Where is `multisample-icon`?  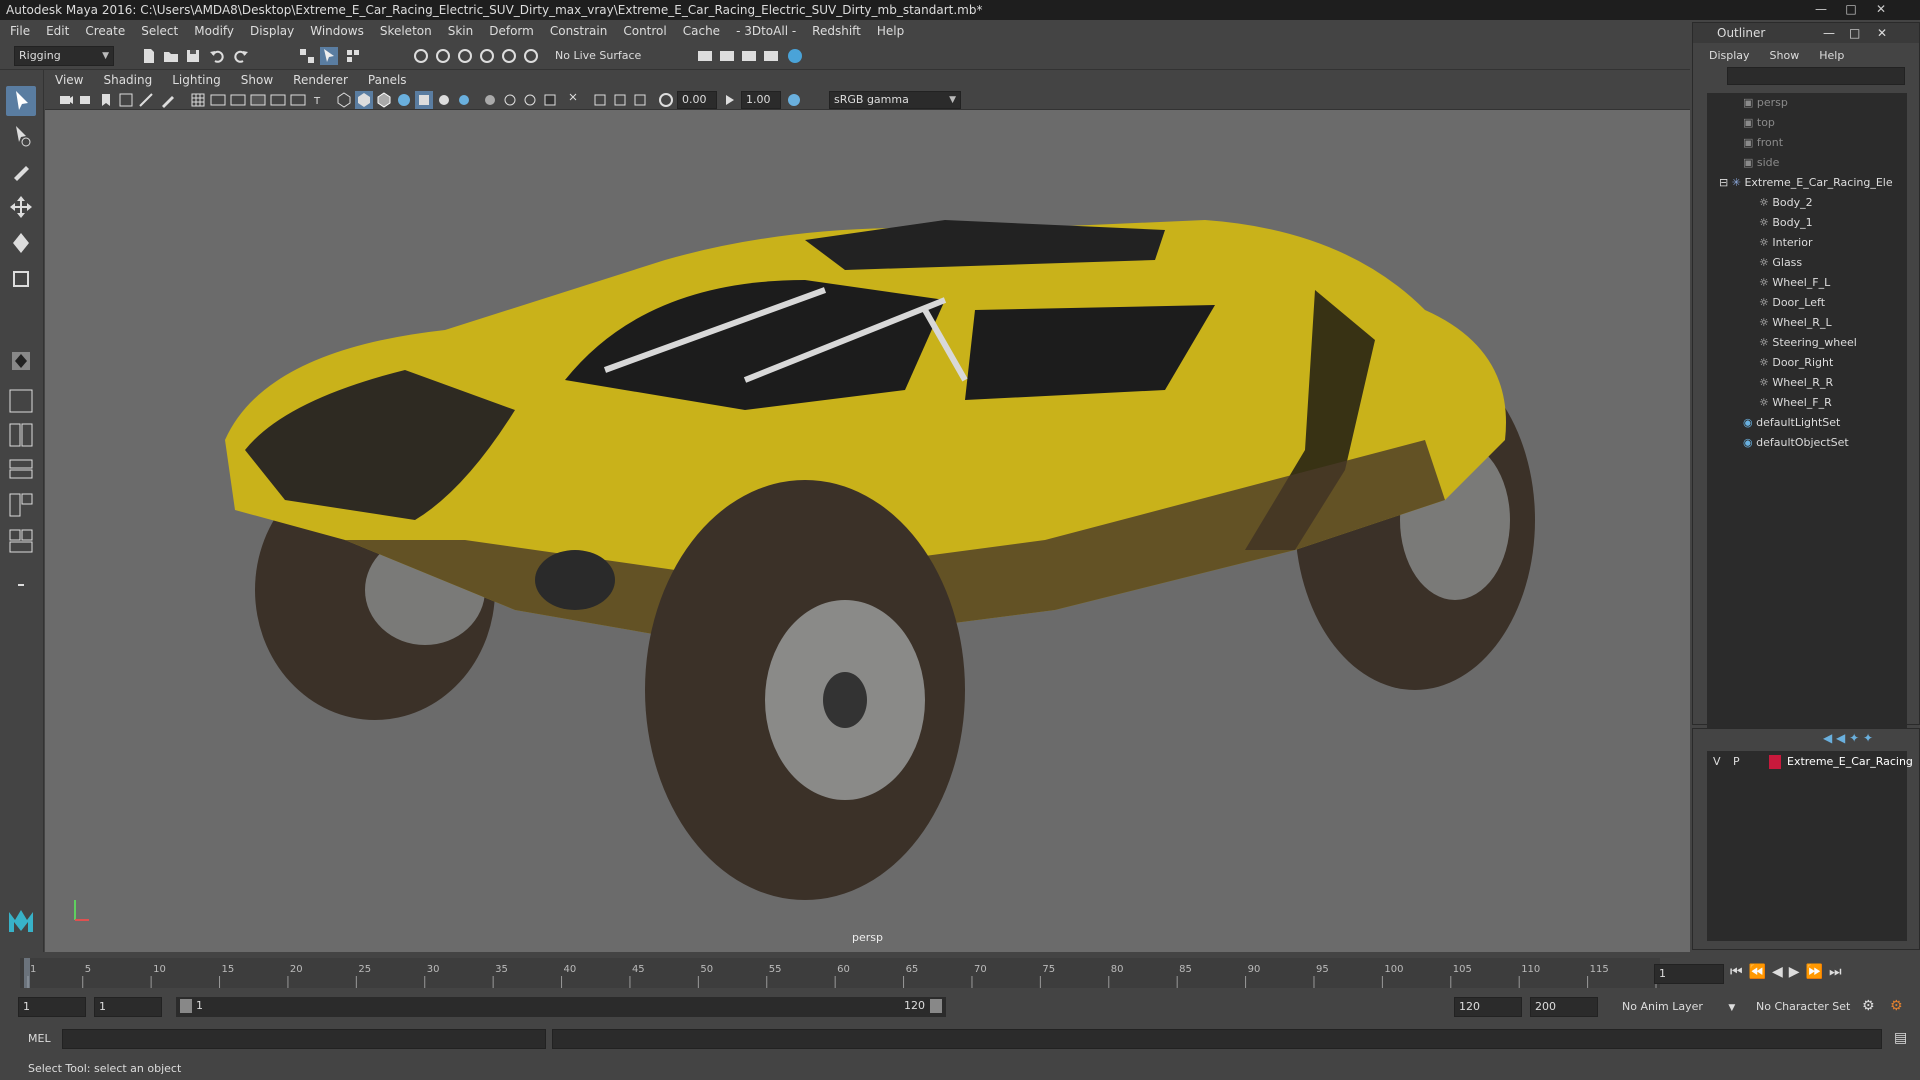
multisample-icon is located at coordinates (620, 100).